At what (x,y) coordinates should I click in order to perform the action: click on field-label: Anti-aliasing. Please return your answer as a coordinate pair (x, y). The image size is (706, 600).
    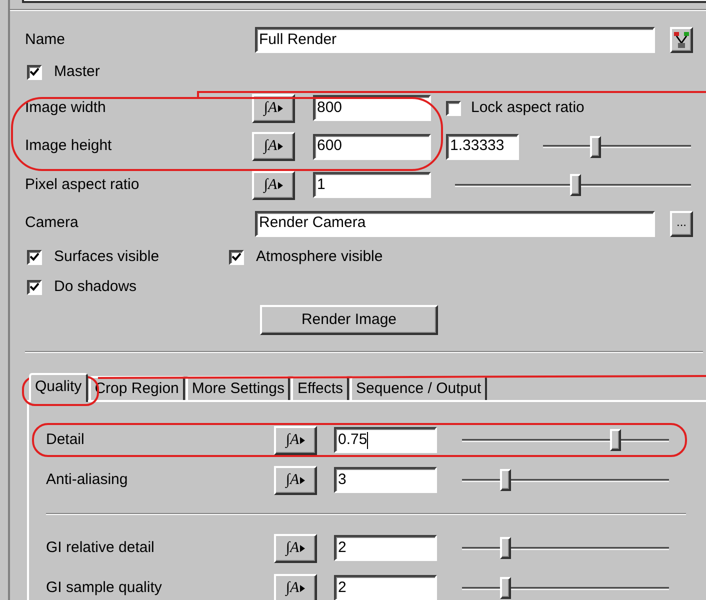
    Looking at the image, I should click on (87, 480).